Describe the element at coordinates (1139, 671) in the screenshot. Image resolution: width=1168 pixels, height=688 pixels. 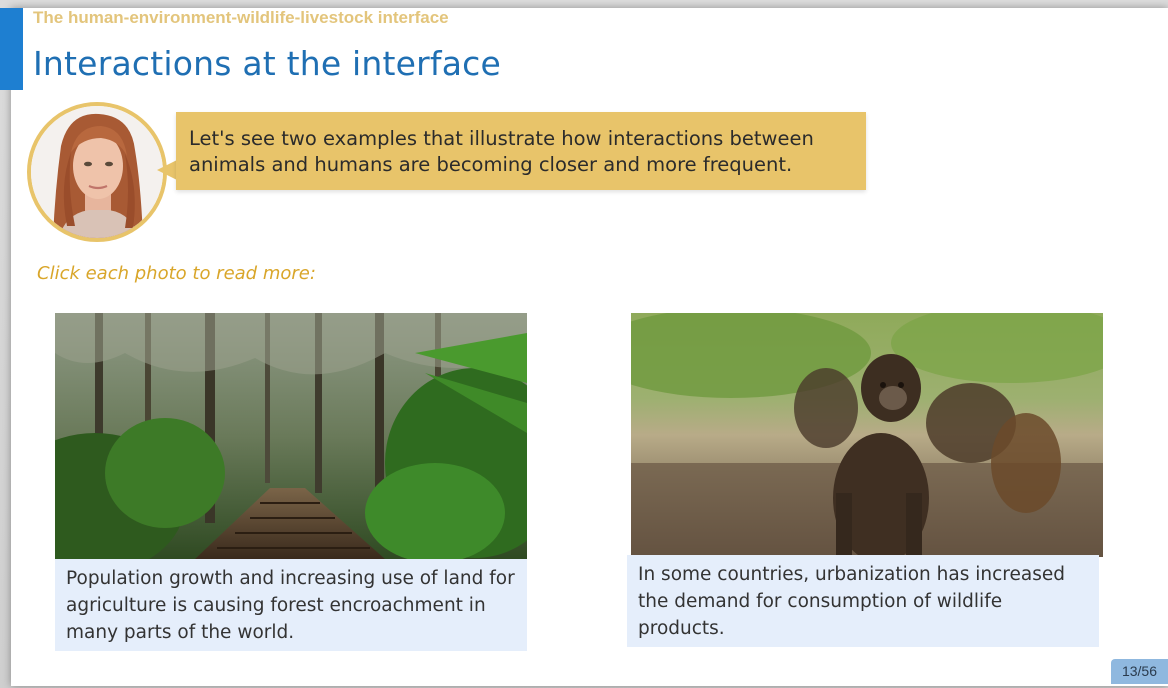
I see `page-counter: 13/56` at that location.